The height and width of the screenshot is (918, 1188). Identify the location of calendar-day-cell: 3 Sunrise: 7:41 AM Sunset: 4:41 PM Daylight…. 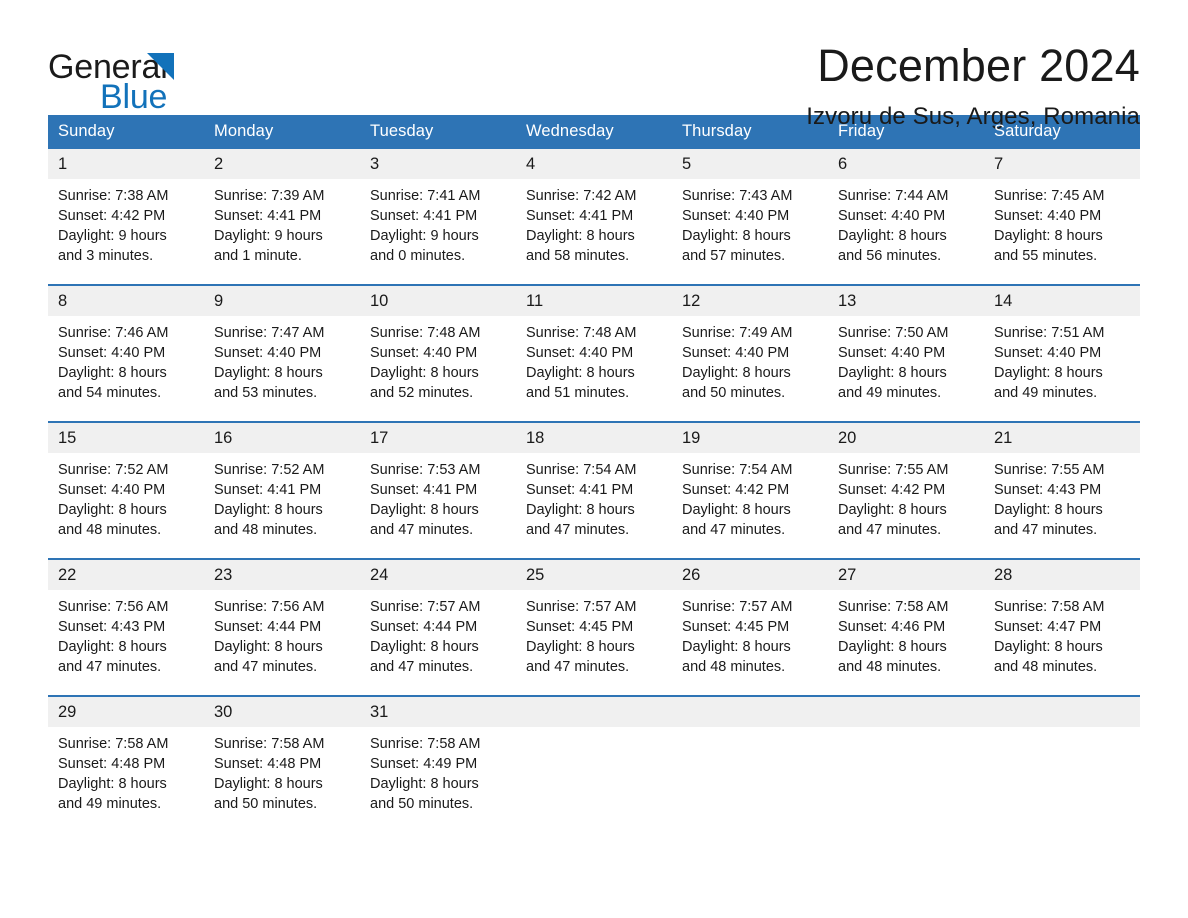
(438, 217).